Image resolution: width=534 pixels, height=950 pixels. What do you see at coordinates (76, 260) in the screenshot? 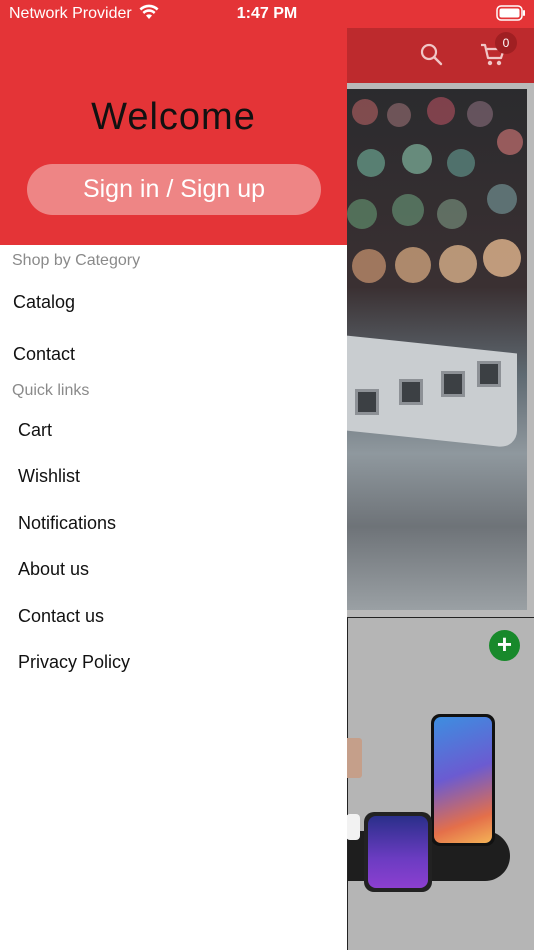
I see `shop-by-category-title: Shop by Category` at bounding box center [76, 260].